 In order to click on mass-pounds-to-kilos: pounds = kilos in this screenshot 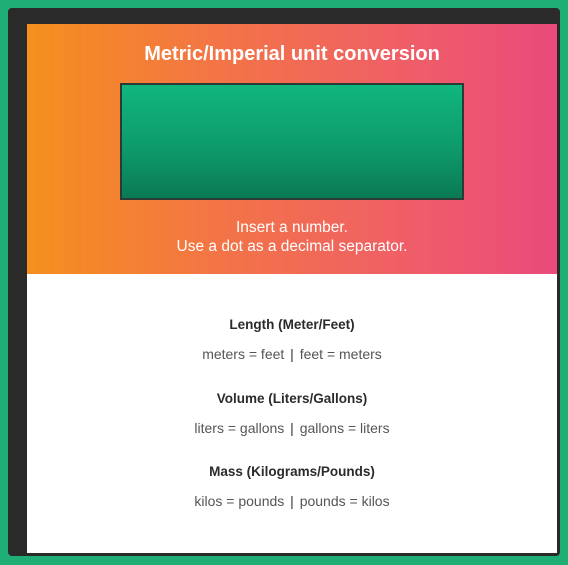, I will do `click(344, 501)`.